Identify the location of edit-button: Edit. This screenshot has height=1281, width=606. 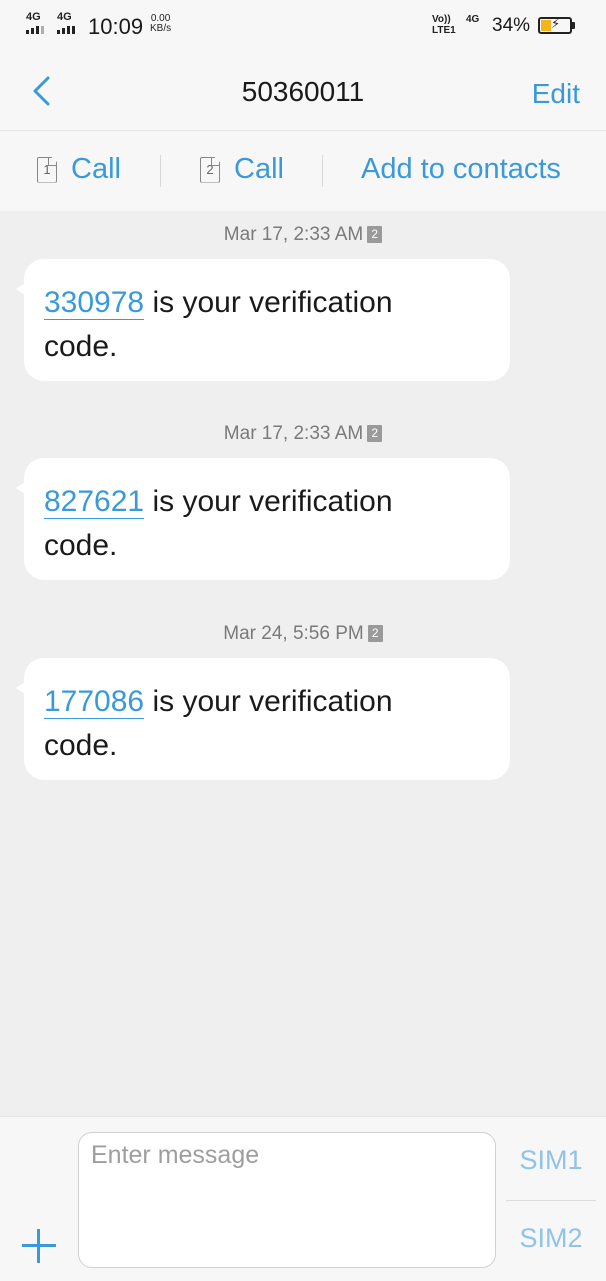
(556, 94).